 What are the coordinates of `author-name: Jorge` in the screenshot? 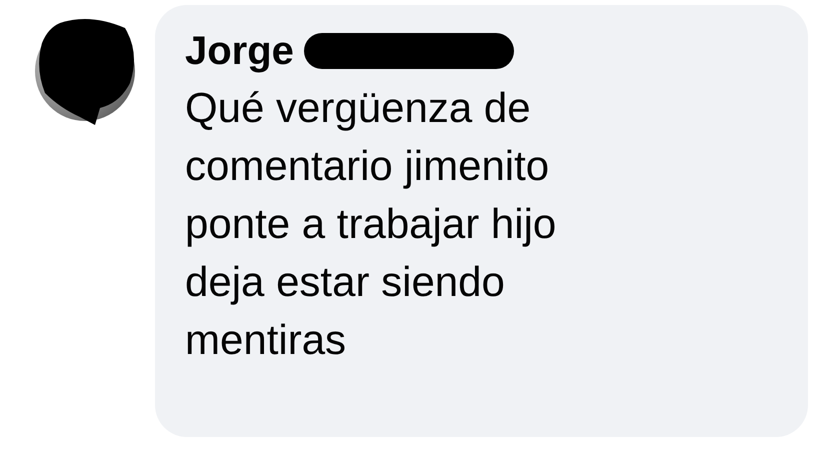 It's located at (239, 51).